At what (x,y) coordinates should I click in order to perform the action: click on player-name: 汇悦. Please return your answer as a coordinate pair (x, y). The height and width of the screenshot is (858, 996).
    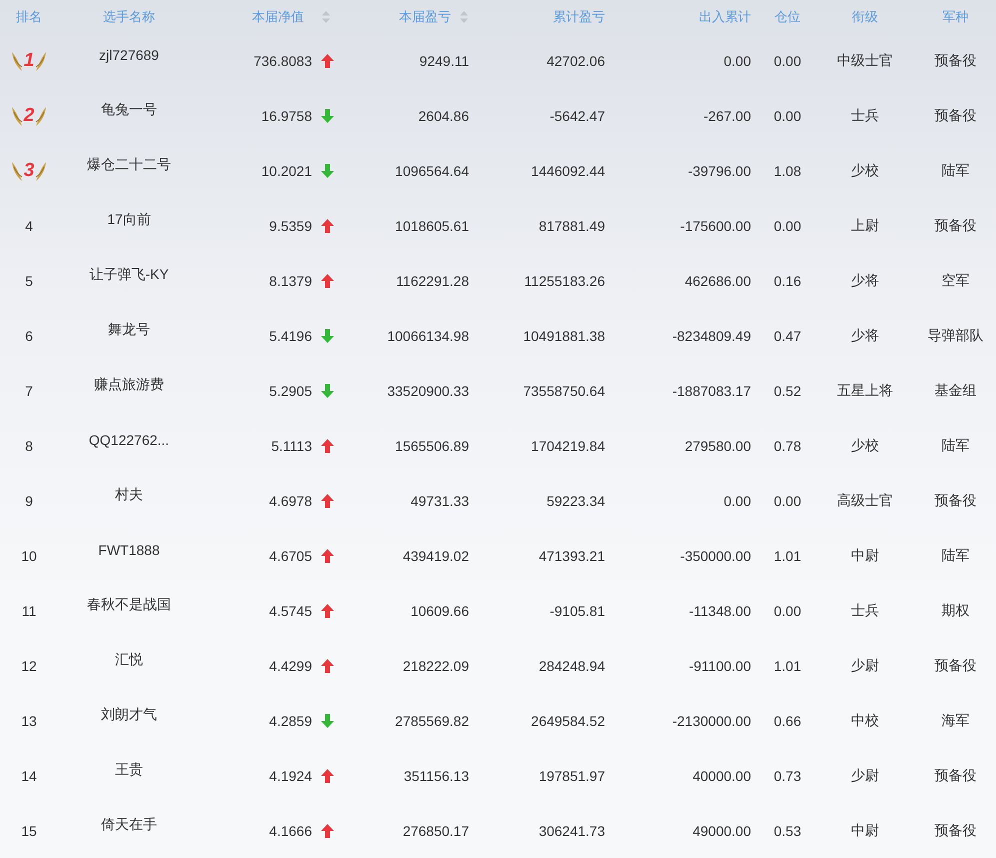
    Looking at the image, I should click on (129, 659).